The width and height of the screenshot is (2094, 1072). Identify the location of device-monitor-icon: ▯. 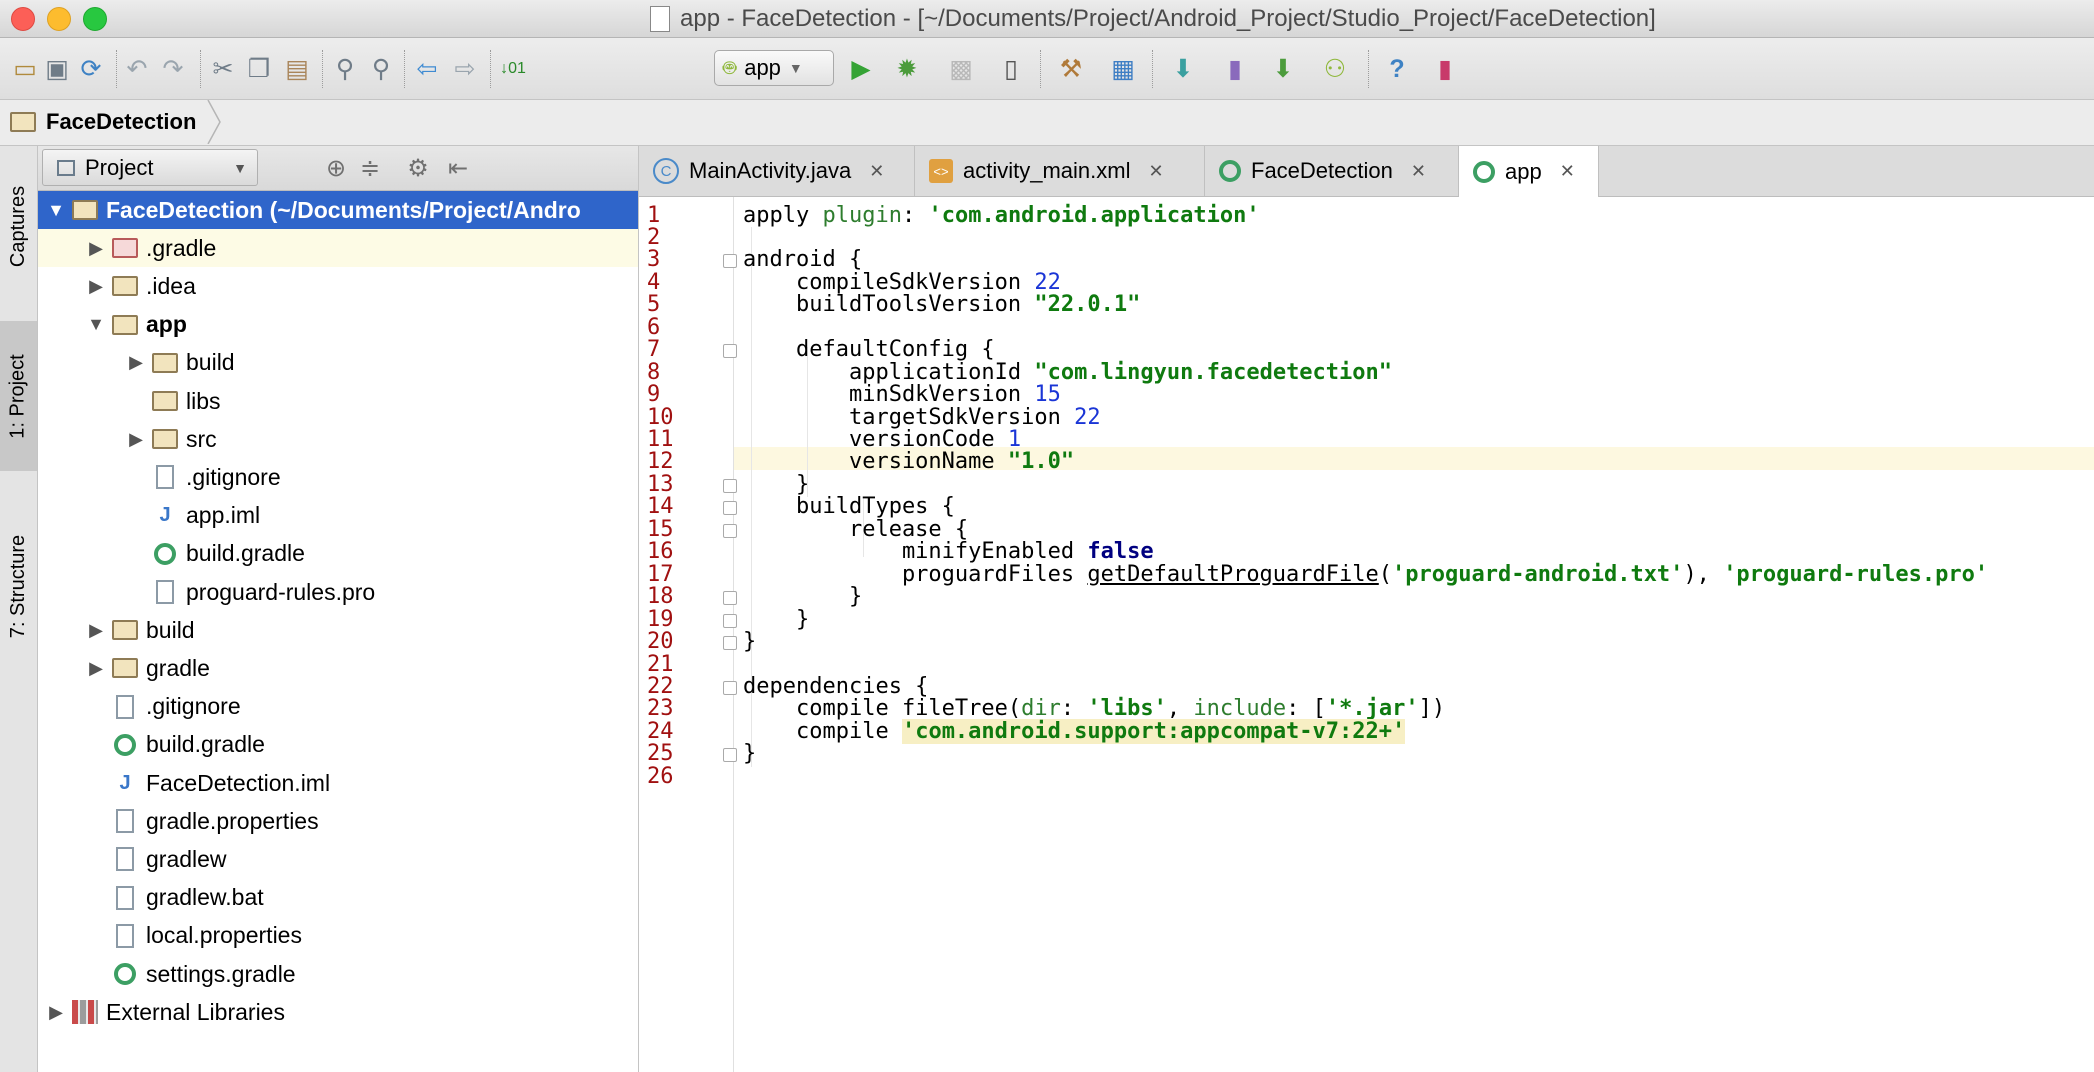
(1011, 69).